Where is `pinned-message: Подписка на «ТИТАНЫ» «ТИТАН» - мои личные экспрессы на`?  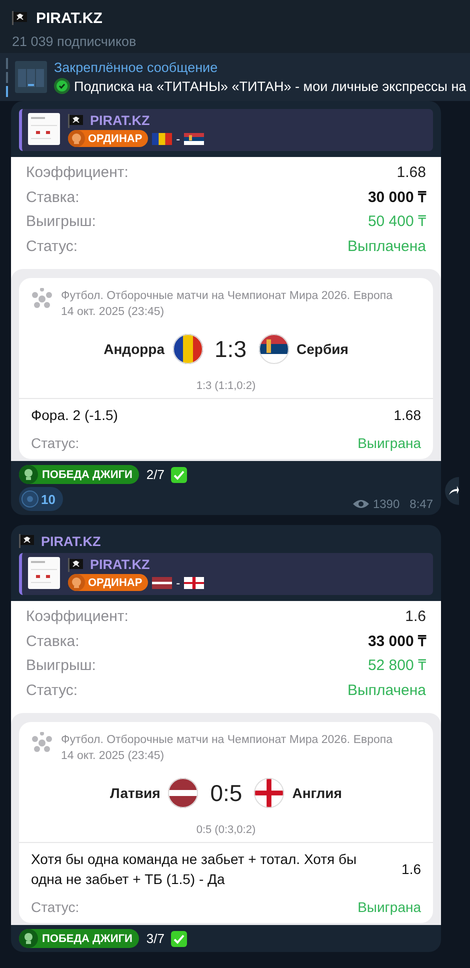
pinned-message: Подписка на «ТИТАНЫ» «ТИТАН» - мои личные экспрессы на is located at coordinates (270, 86).